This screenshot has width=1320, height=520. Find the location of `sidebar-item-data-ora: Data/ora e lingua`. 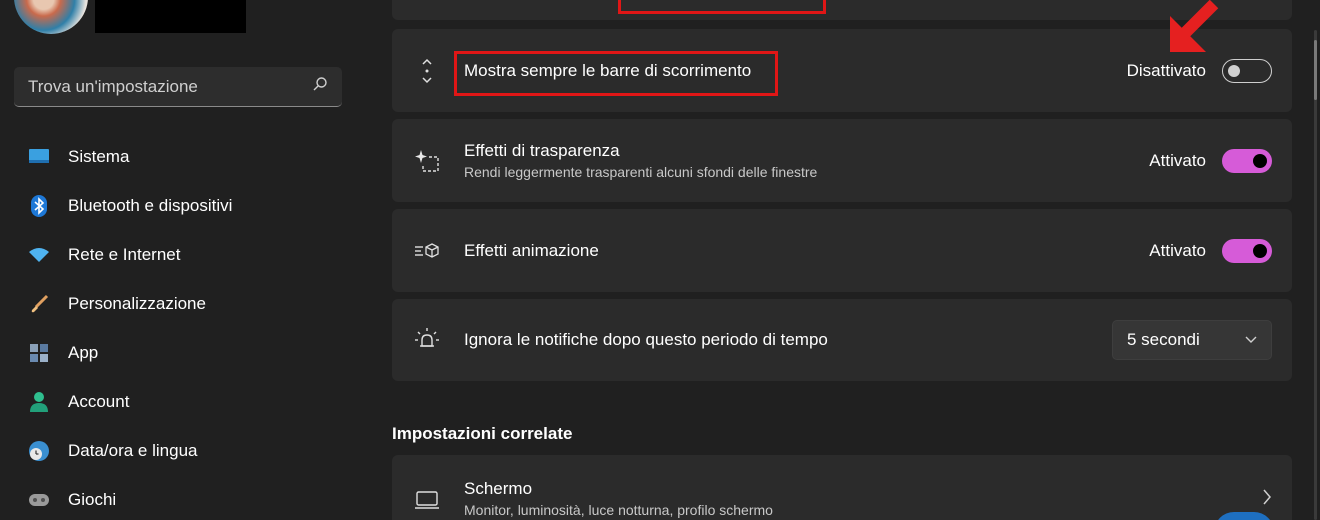

sidebar-item-data-ora: Data/ora e lingua is located at coordinates (179, 451).